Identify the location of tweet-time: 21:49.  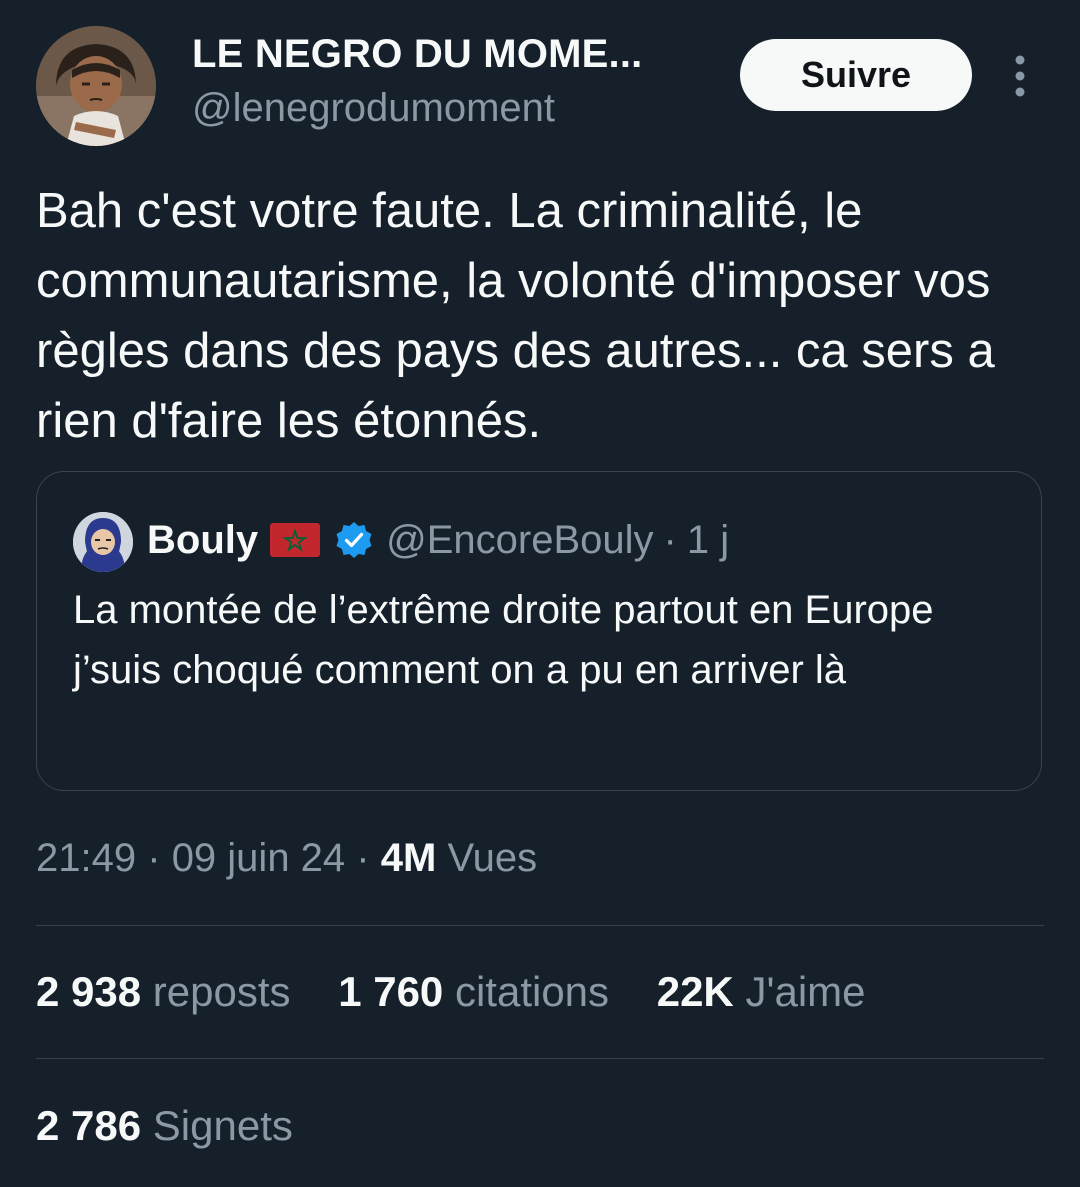
(86, 858).